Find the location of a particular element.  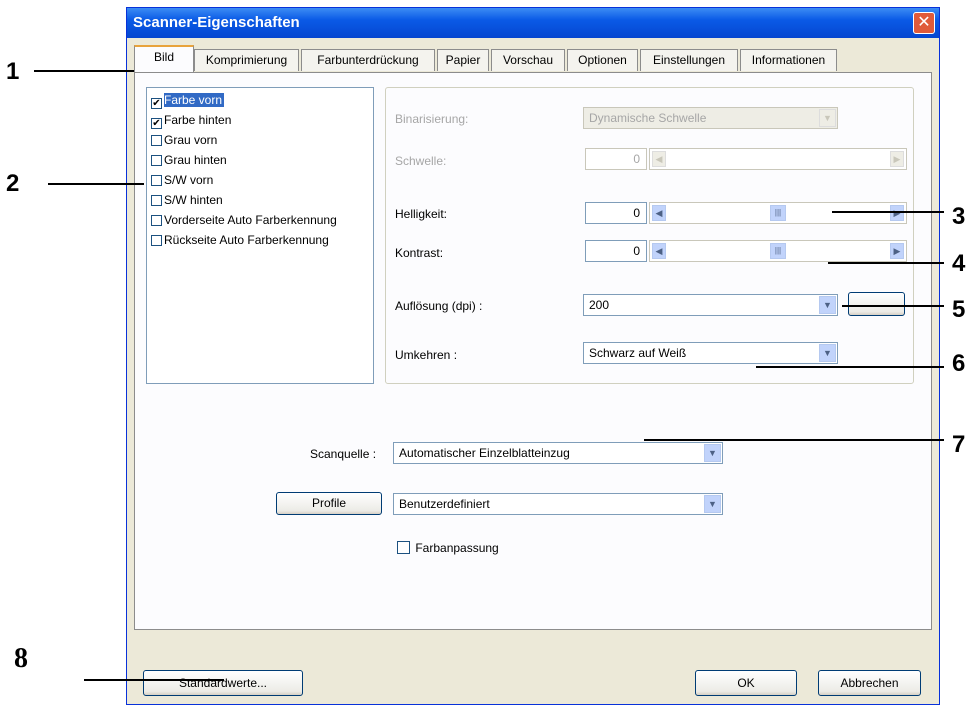

list-item: ✔ Farbe hinten is located at coordinates (191, 120).